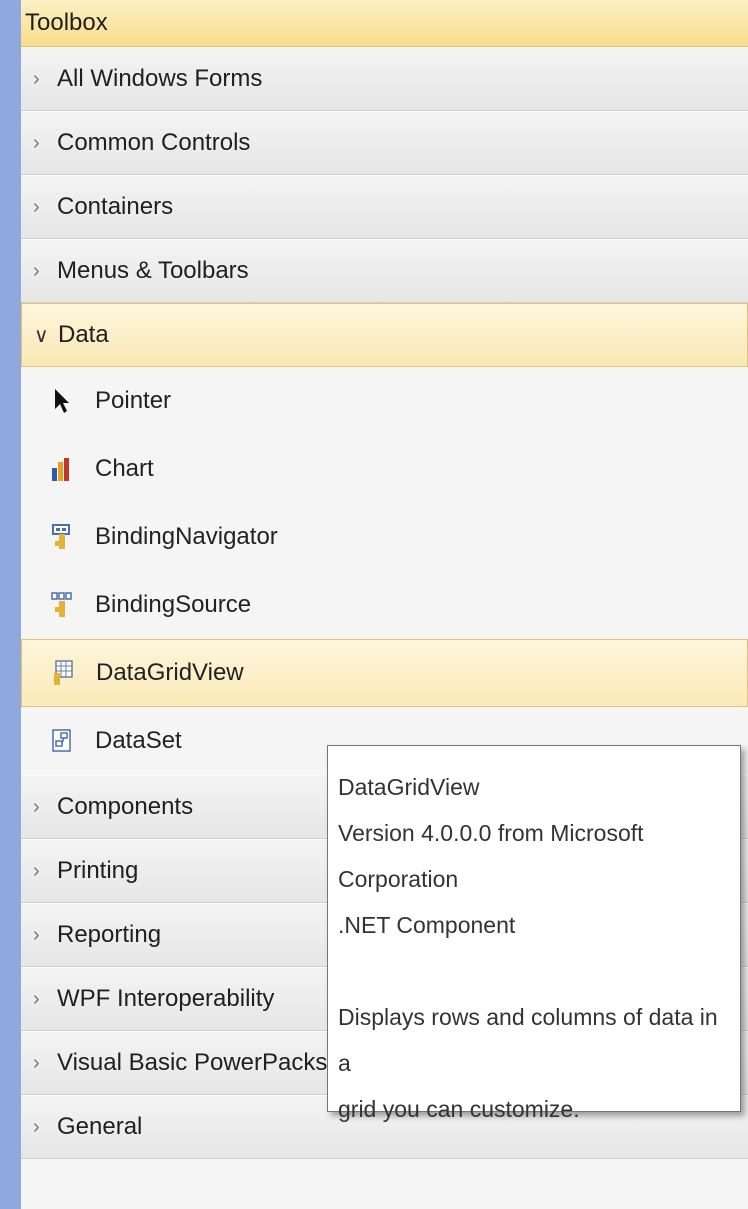 The image size is (748, 1209). I want to click on tooltip-name: DataGridView, so click(409, 787).